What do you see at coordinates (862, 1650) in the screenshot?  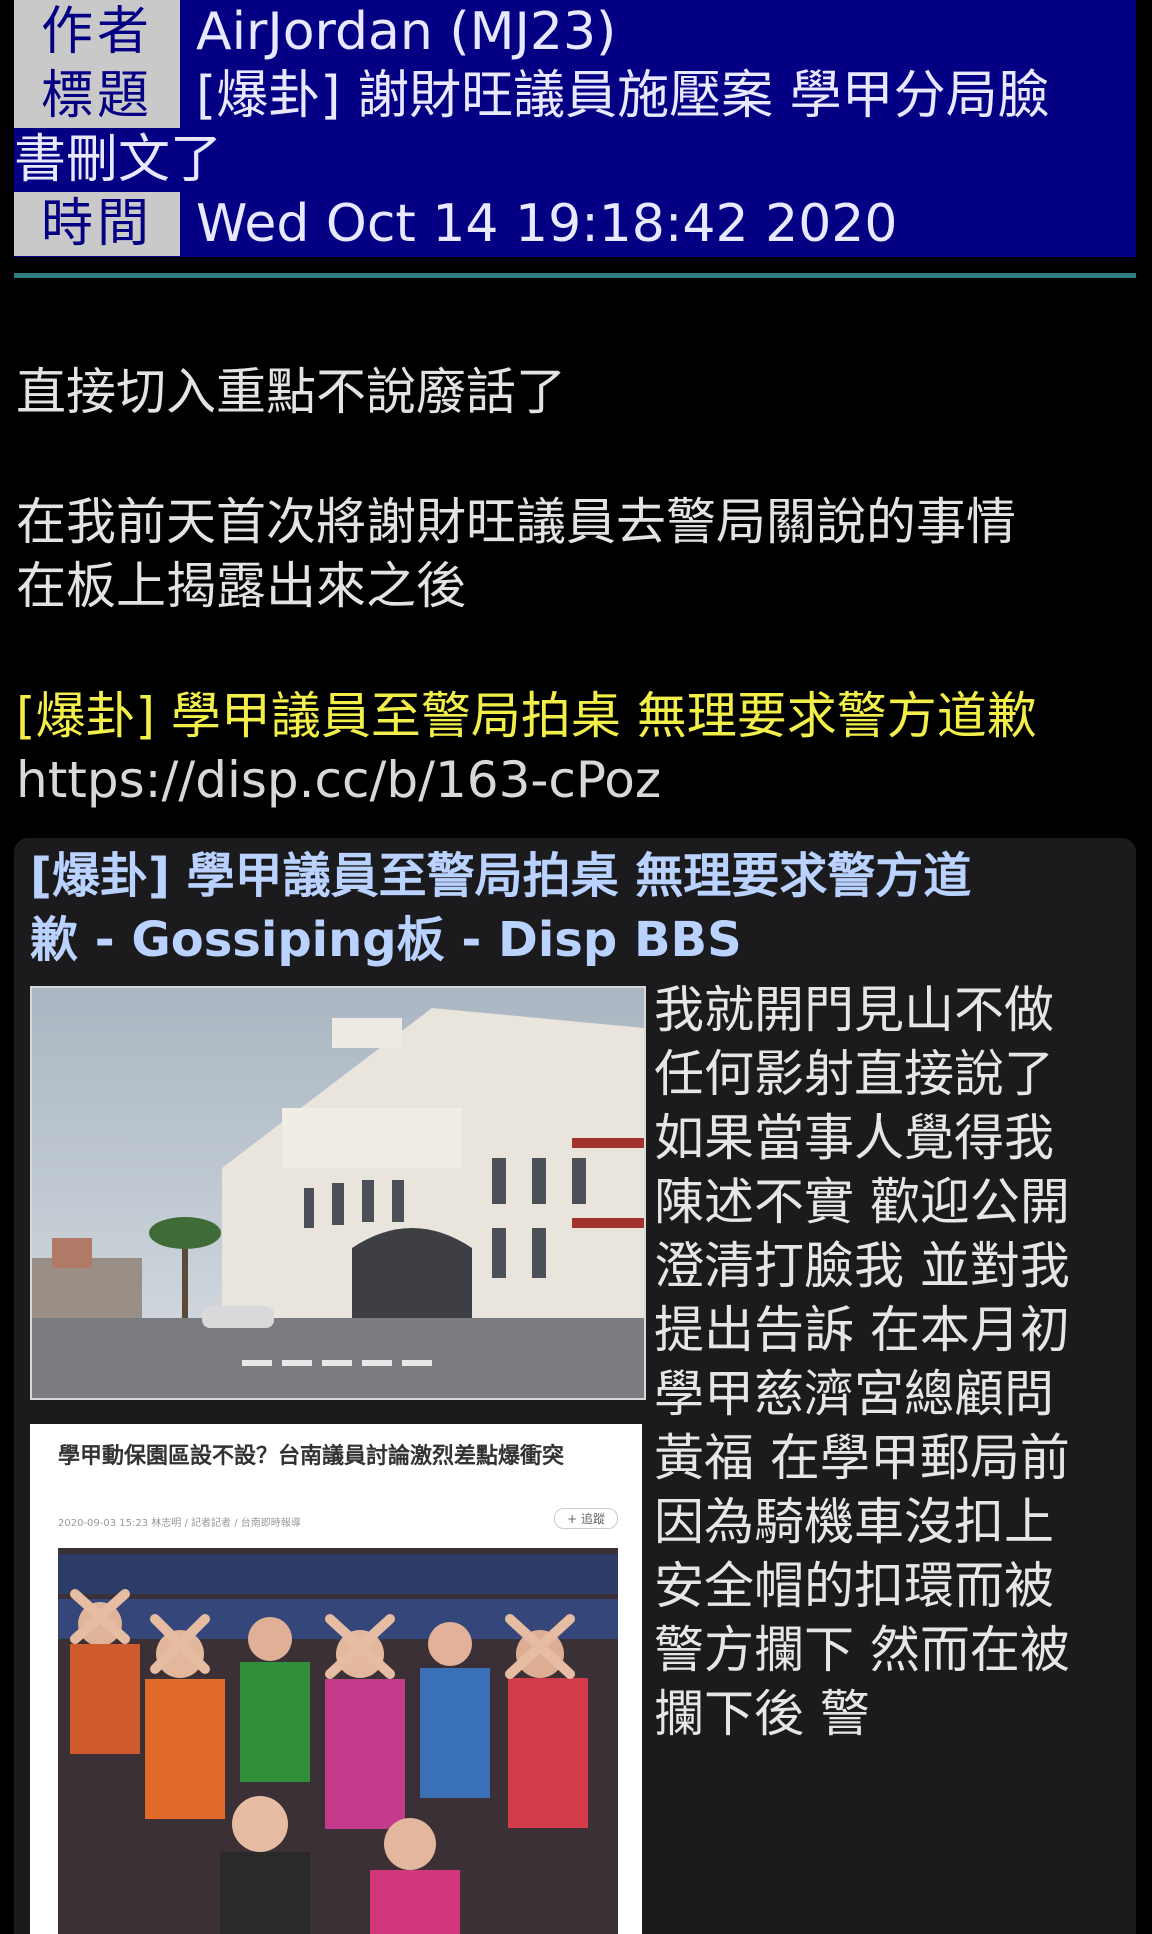 I see `snippet-line: 警方攔下 然而在被` at bounding box center [862, 1650].